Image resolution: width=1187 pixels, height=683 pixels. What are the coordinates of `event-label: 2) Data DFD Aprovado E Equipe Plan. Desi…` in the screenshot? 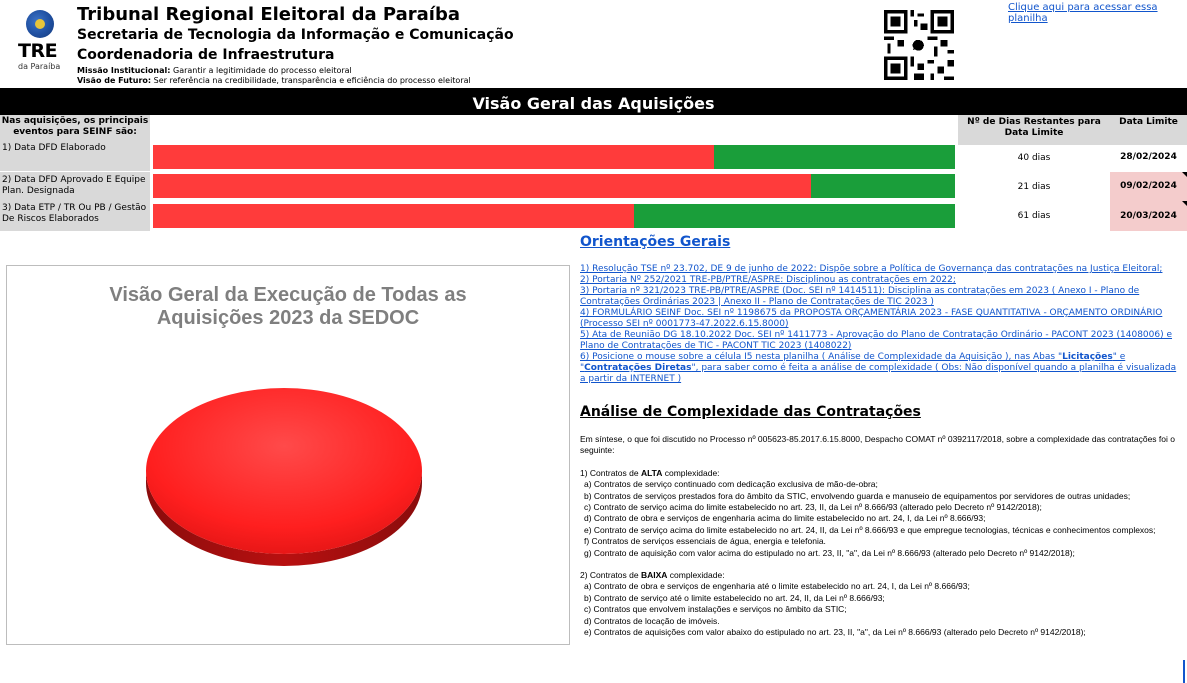 It's located at (75, 188).